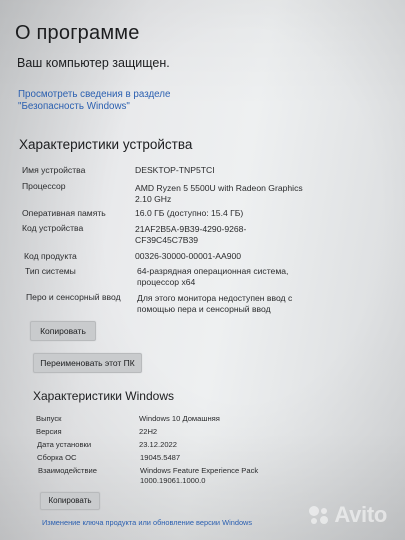 This screenshot has width=405, height=540. What do you see at coordinates (87, 363) in the screenshot?
I see `rename-pc-button: Переименовать этот ПК` at bounding box center [87, 363].